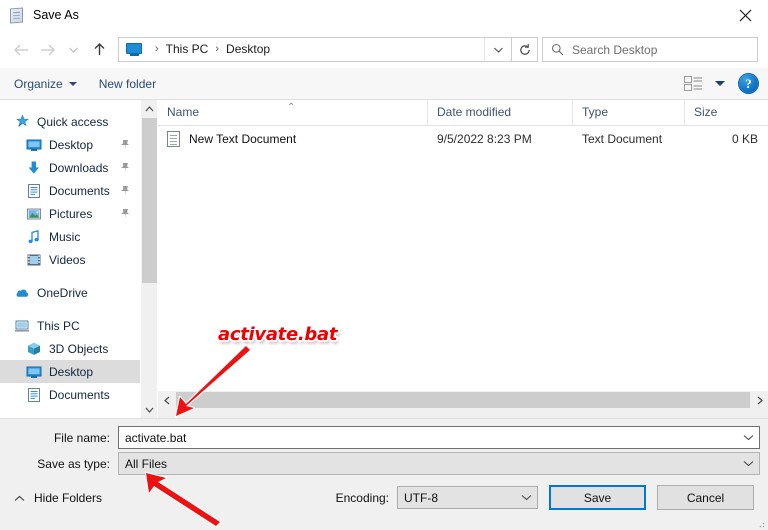 This screenshot has width=768, height=530. What do you see at coordinates (615, 49) in the screenshot?
I see `search-placeholder: Search Desktop` at bounding box center [615, 49].